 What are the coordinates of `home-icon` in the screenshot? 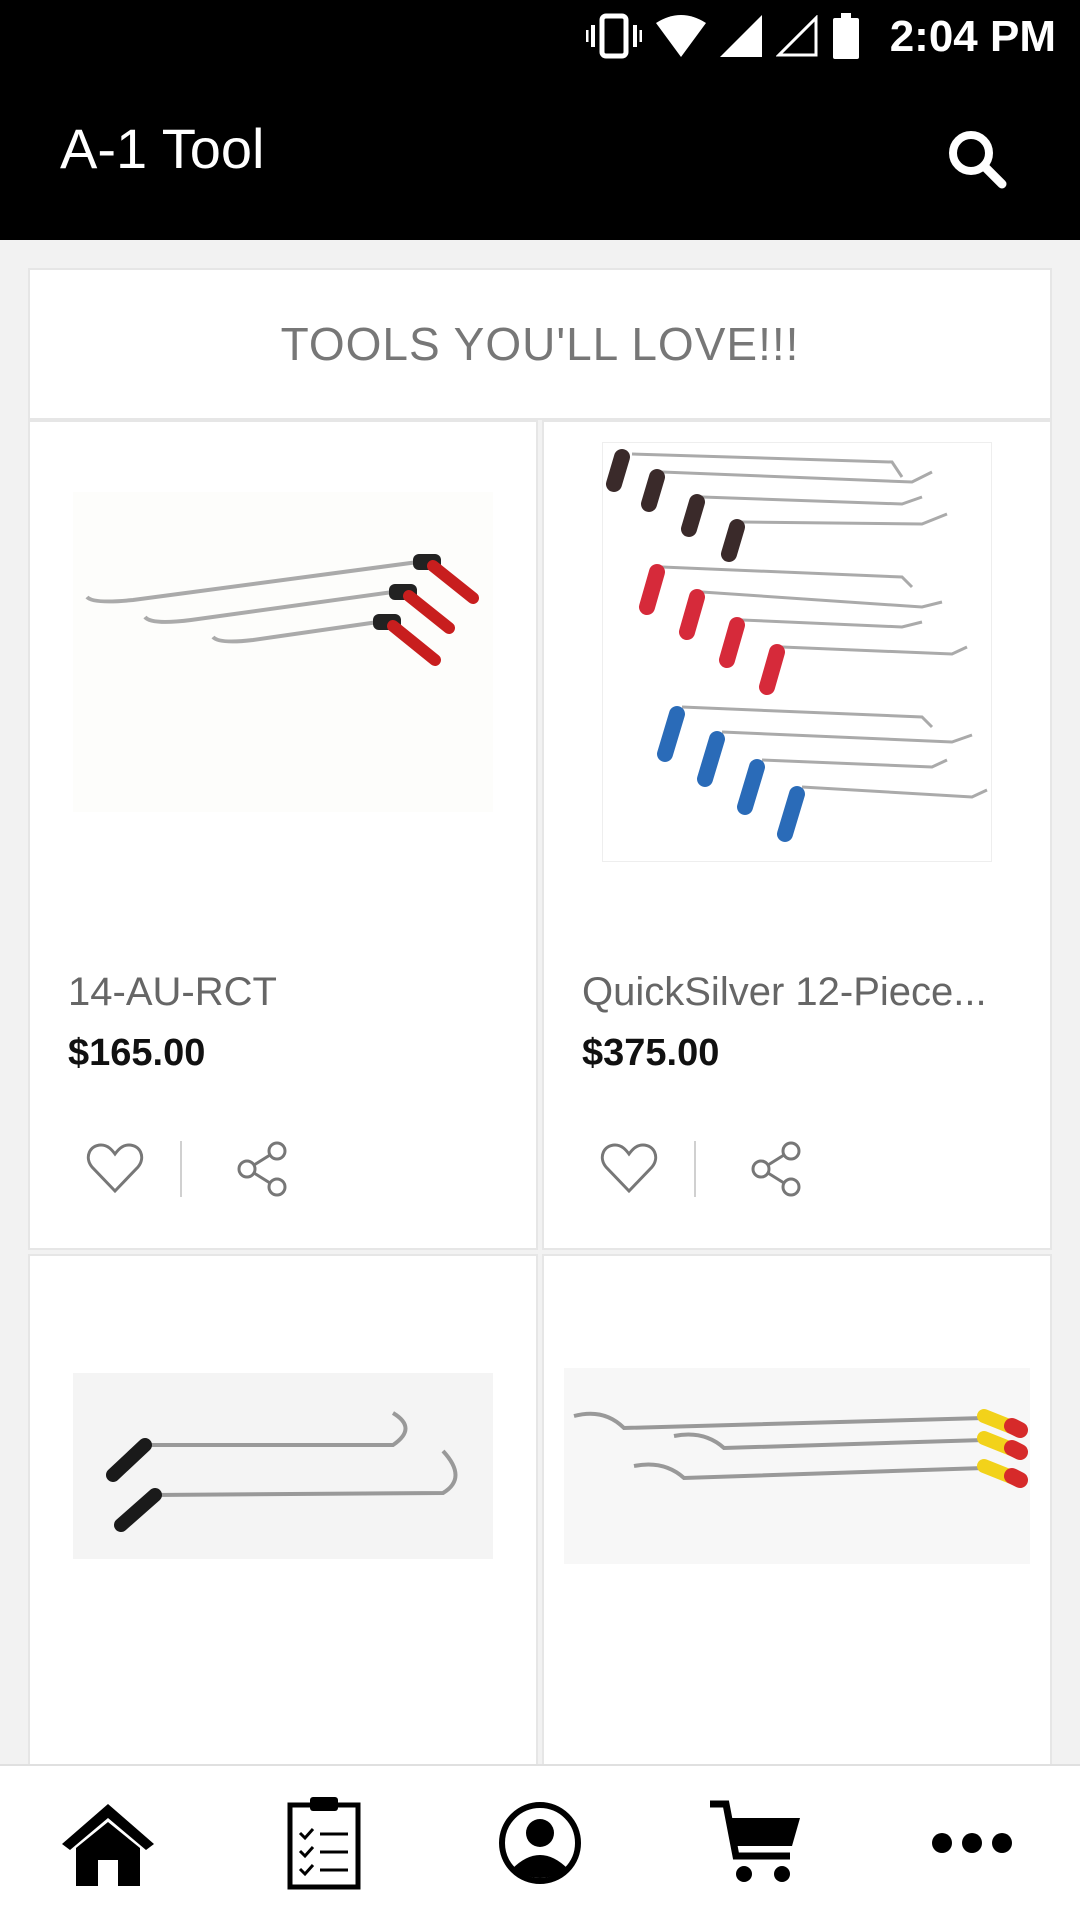 It's located at (108, 1845).